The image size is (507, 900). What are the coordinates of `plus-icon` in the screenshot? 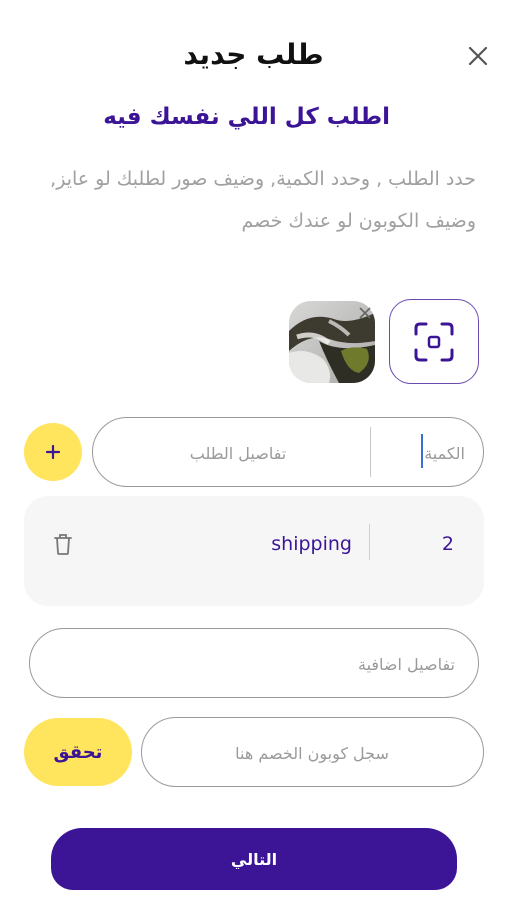 It's located at (53, 452).